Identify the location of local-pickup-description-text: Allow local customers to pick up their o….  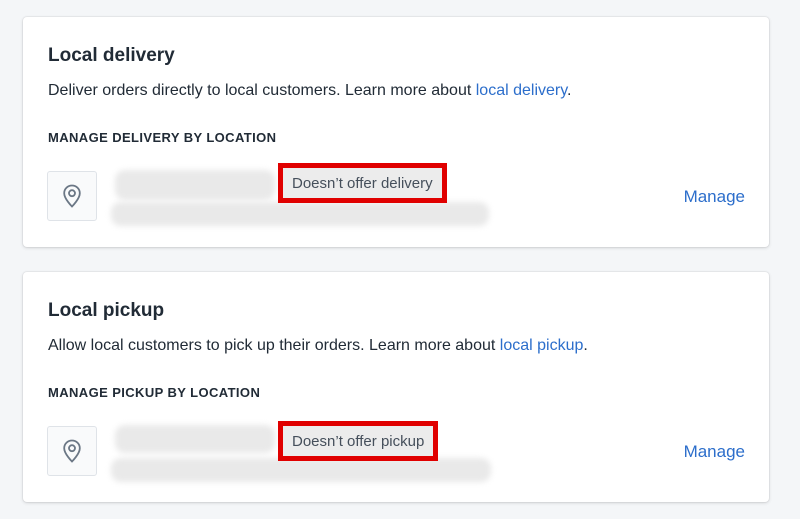
(274, 345).